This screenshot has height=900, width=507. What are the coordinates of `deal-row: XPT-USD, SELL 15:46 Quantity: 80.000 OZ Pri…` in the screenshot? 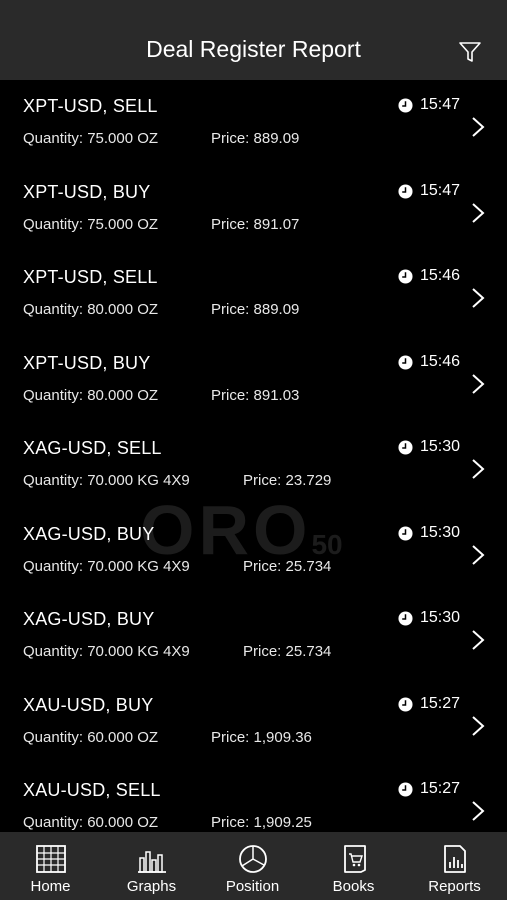 It's located at (253, 294).